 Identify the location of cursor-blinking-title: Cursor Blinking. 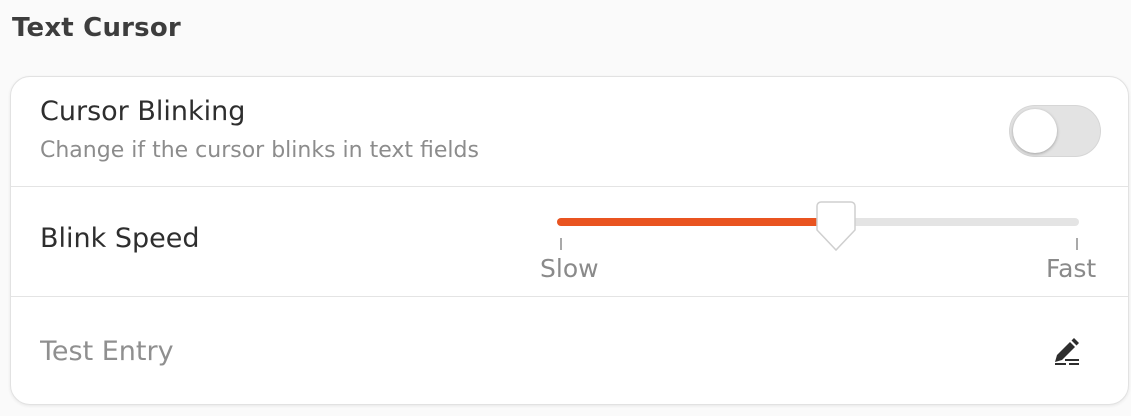
(143, 111).